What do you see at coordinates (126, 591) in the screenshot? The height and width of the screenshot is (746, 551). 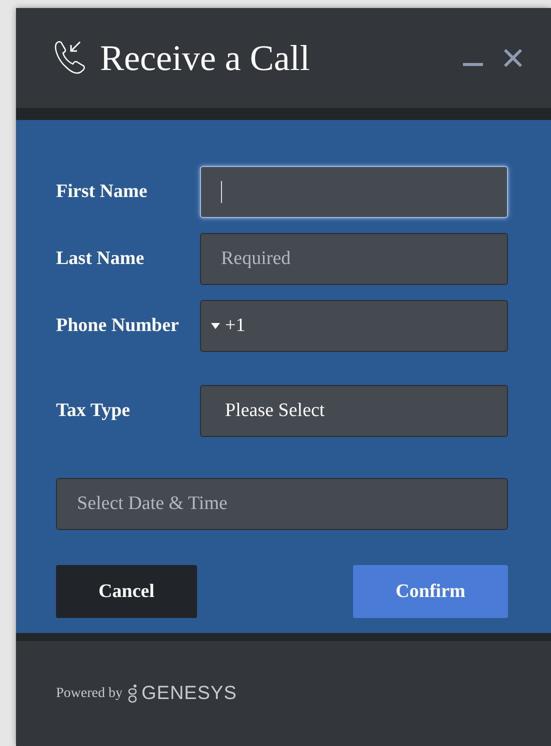 I see `cancel-button: Cancel` at bounding box center [126, 591].